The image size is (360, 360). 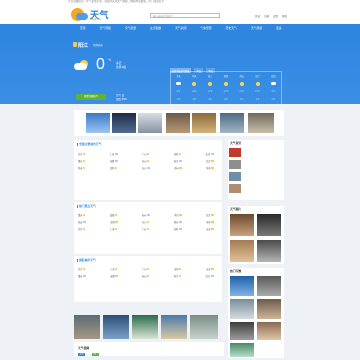 I want to click on more-chip: 更多, so click(x=82, y=354).